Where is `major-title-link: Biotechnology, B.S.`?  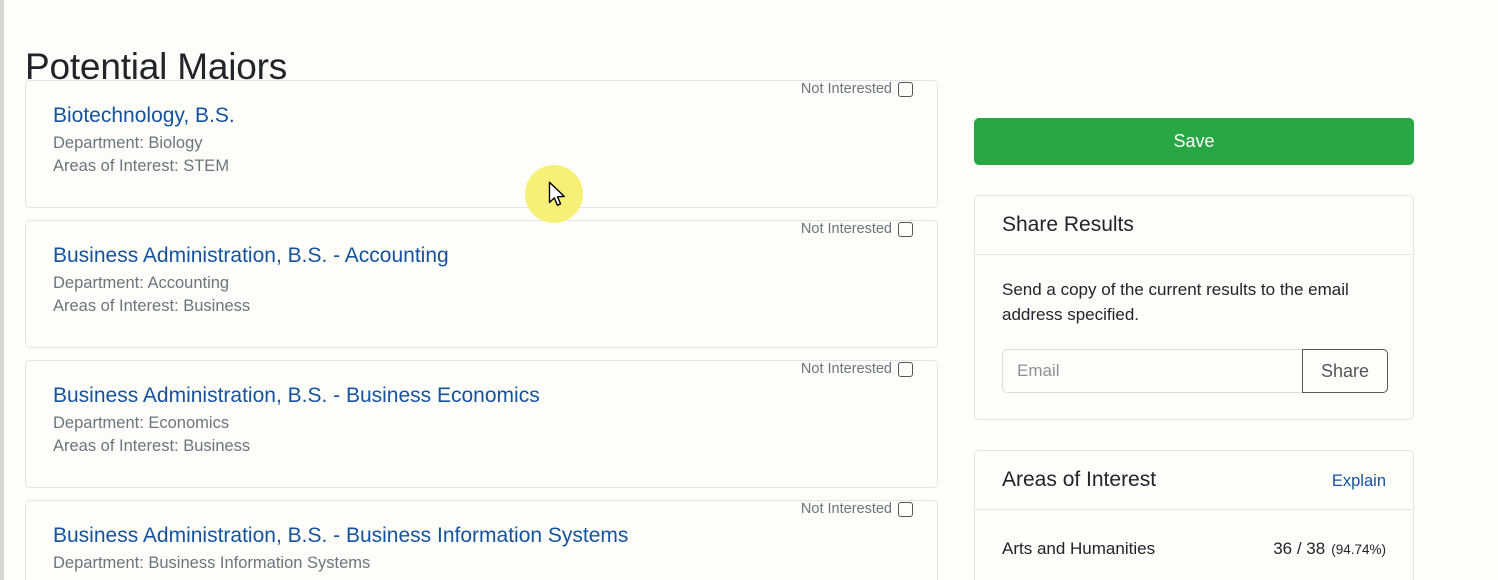
major-title-link: Biotechnology, B.S. is located at coordinates (144, 116).